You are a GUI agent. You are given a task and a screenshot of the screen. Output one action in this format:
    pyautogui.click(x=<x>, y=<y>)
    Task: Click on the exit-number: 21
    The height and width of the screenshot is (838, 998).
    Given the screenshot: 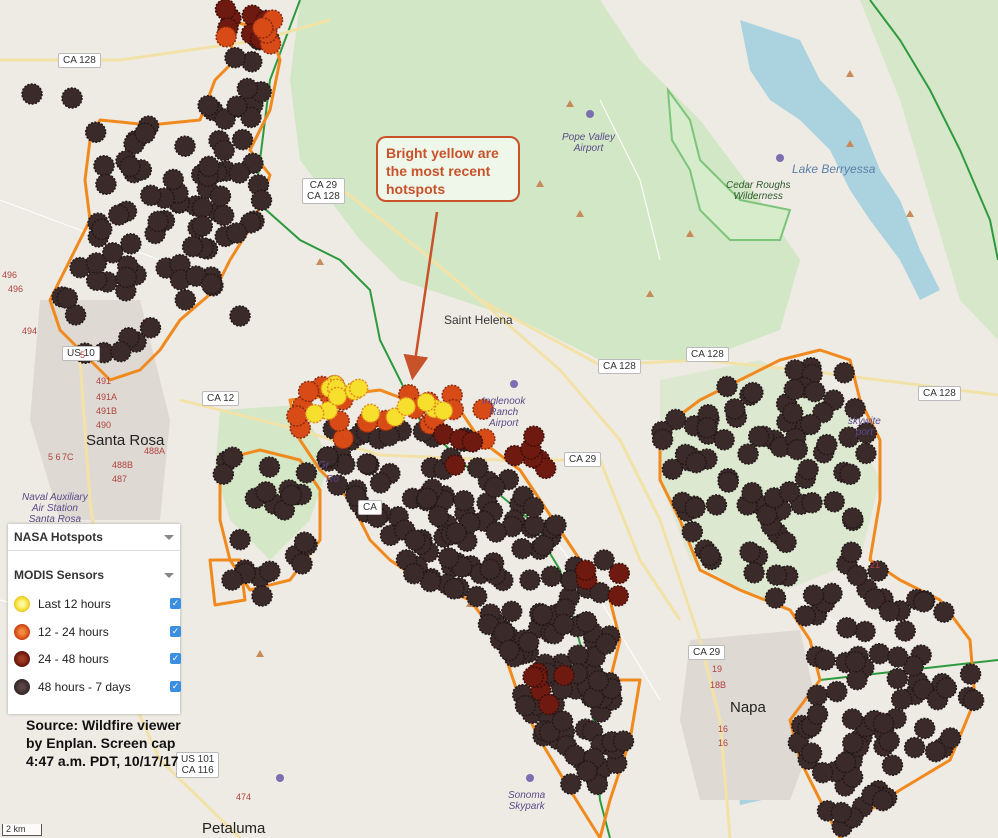 What is the action you would take?
    pyautogui.click(x=875, y=565)
    